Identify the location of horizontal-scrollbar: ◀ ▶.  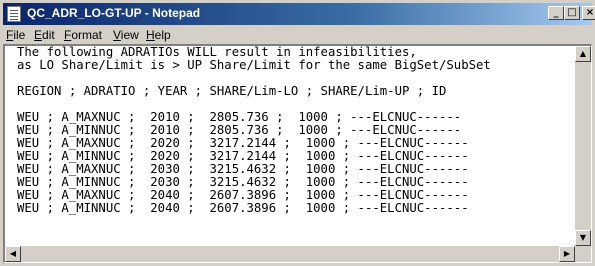
(290, 254).